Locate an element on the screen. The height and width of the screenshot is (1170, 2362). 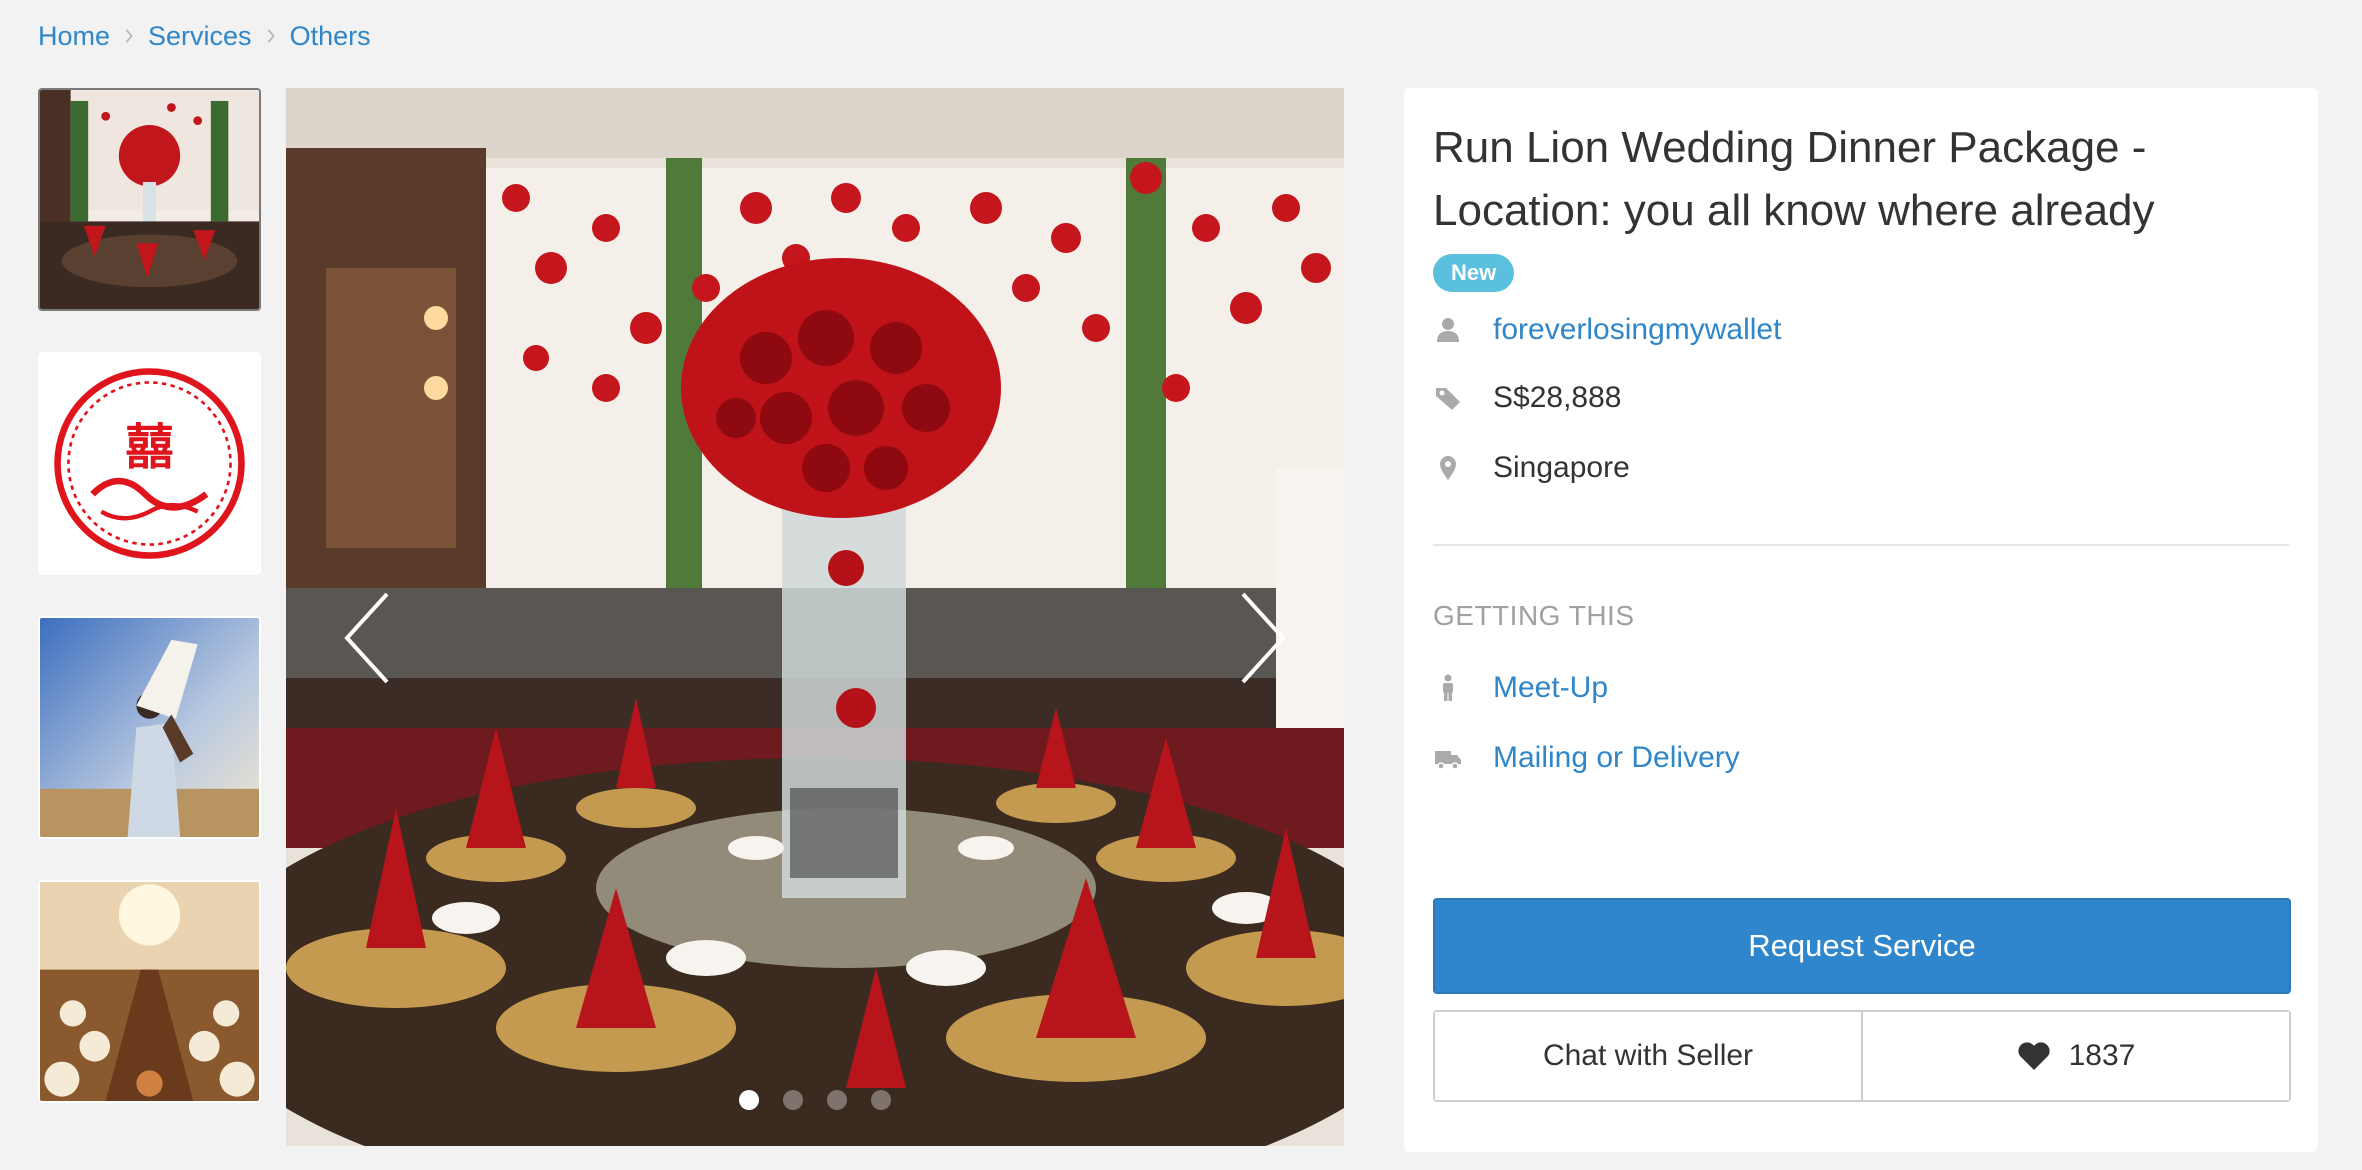
chevron-left-icon is located at coordinates (366, 638).